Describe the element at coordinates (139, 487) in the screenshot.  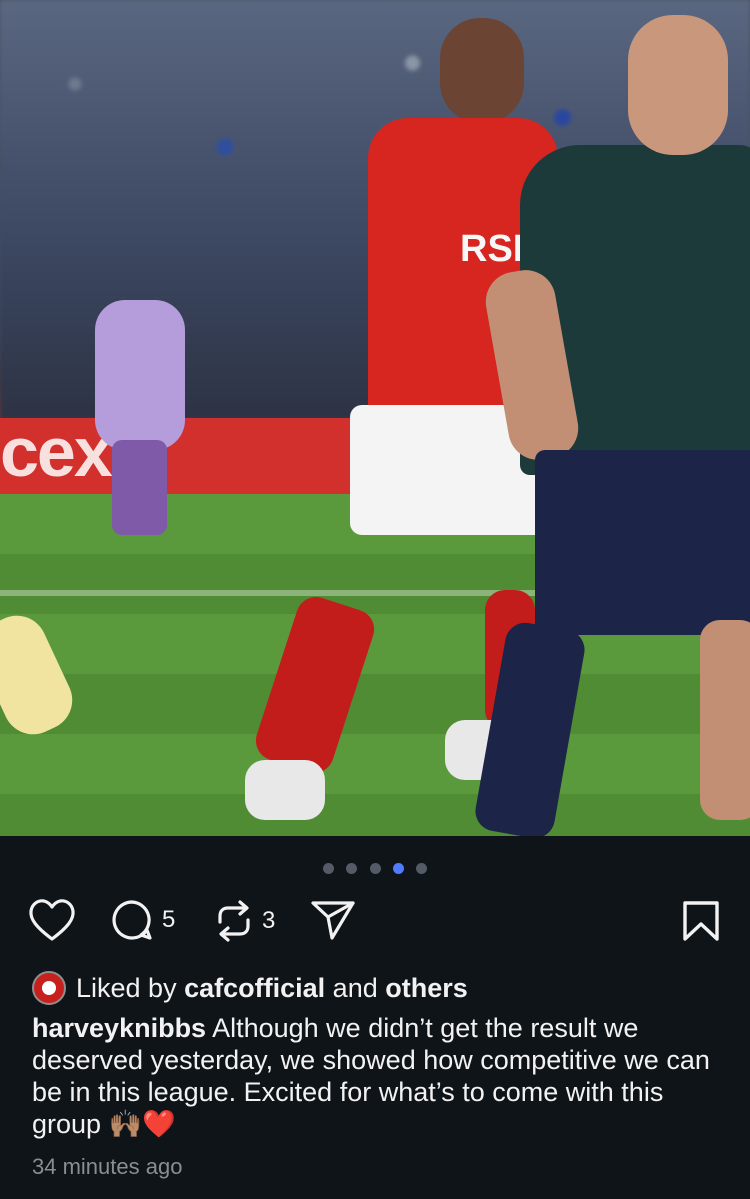
I see `goalkeeper-legs` at that location.